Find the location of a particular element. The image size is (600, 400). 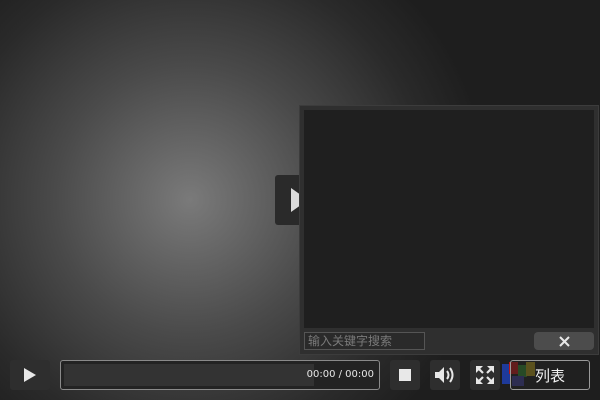

stop-icon is located at coordinates (405, 375).